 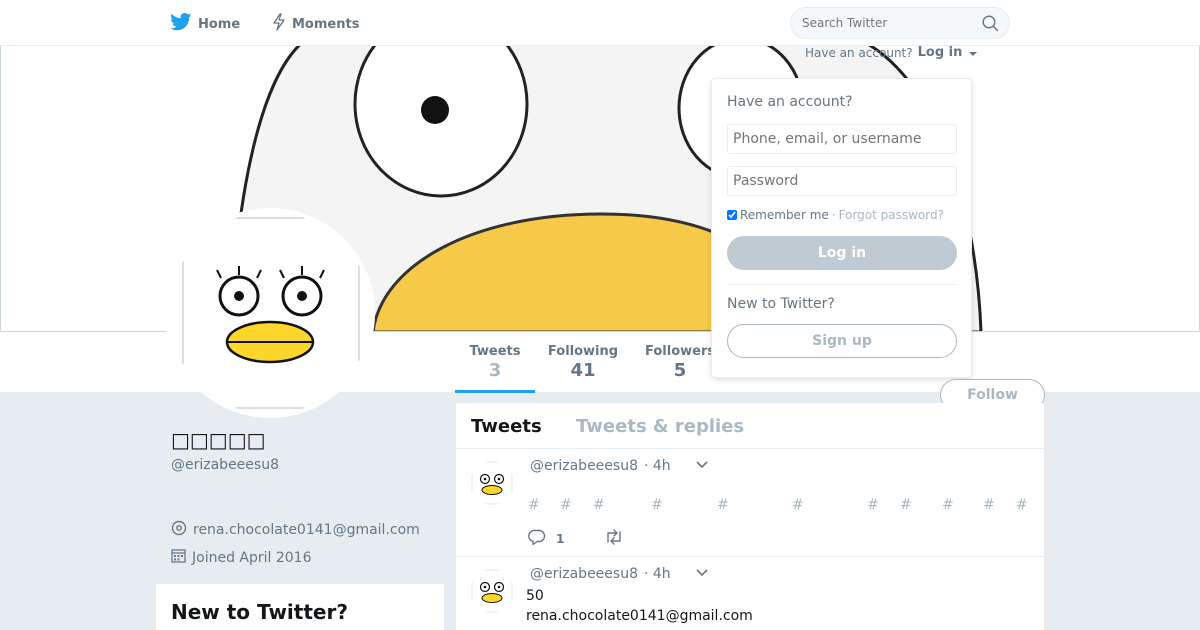 I want to click on login-hint: Have an account? Log in, so click(x=891, y=52).